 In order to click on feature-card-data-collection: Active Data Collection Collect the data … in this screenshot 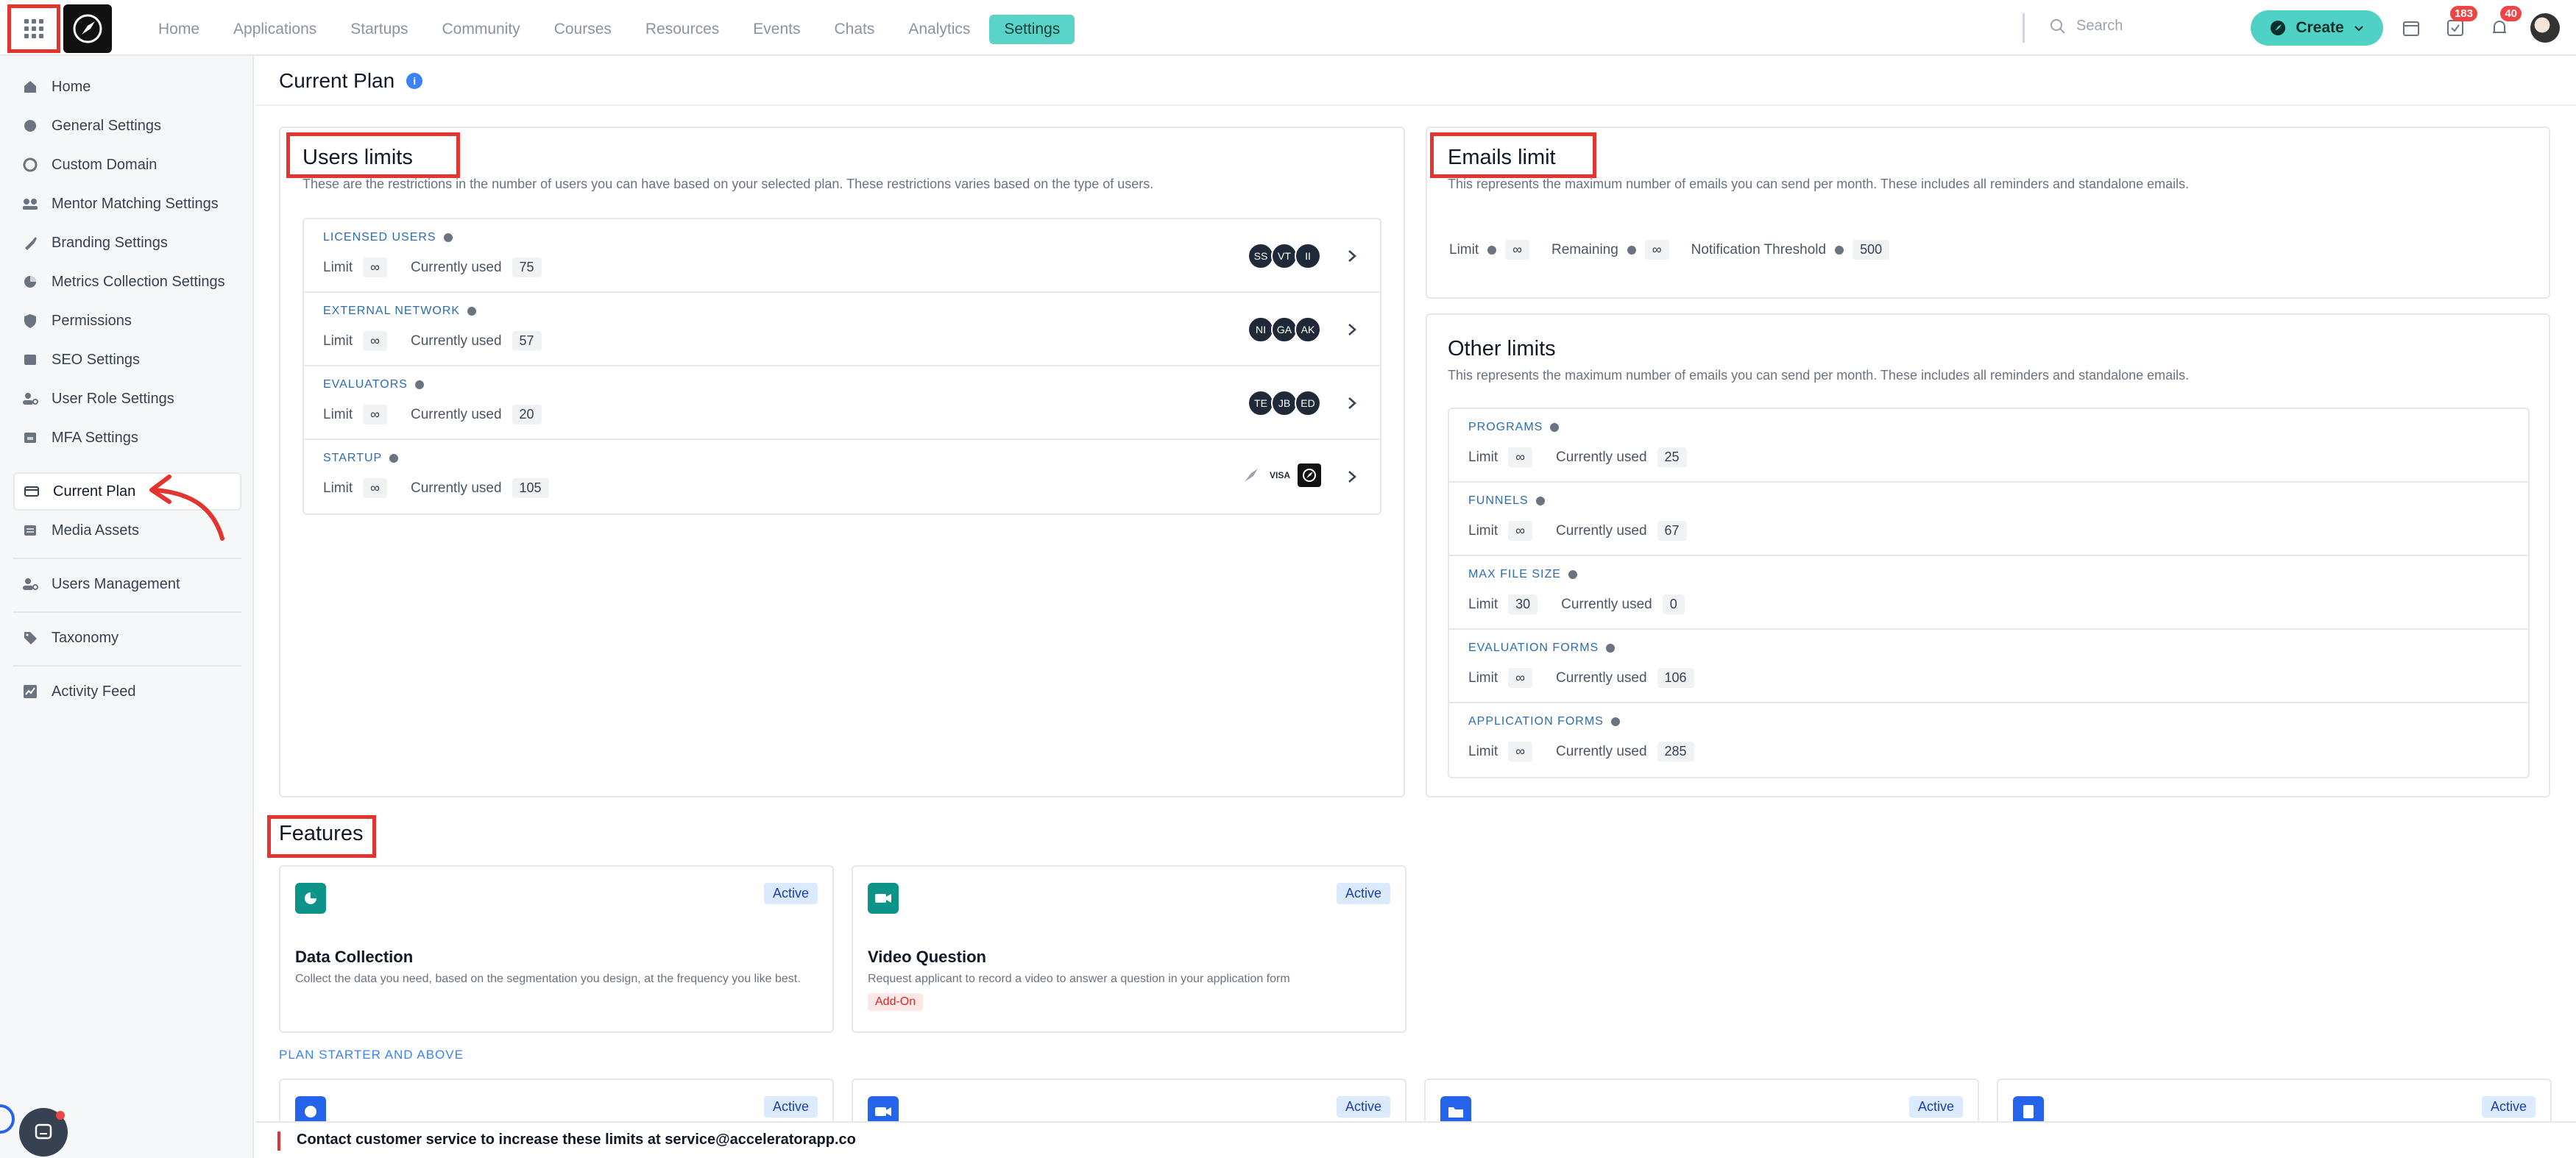, I will do `click(556, 949)`.